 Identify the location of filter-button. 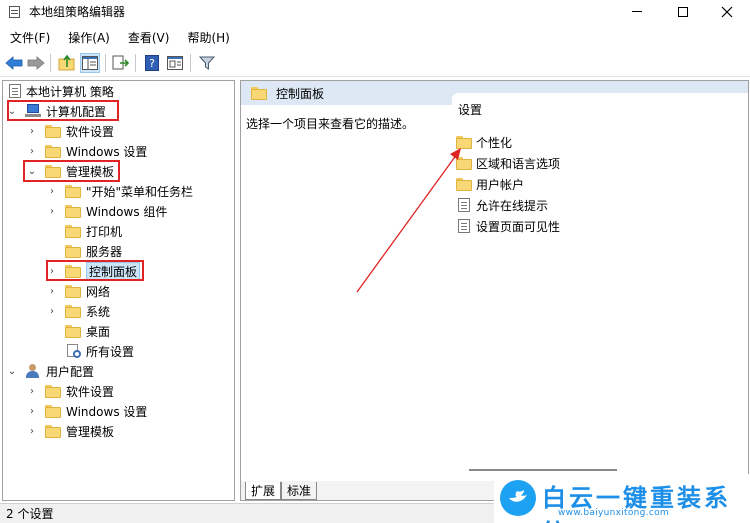
(207, 63).